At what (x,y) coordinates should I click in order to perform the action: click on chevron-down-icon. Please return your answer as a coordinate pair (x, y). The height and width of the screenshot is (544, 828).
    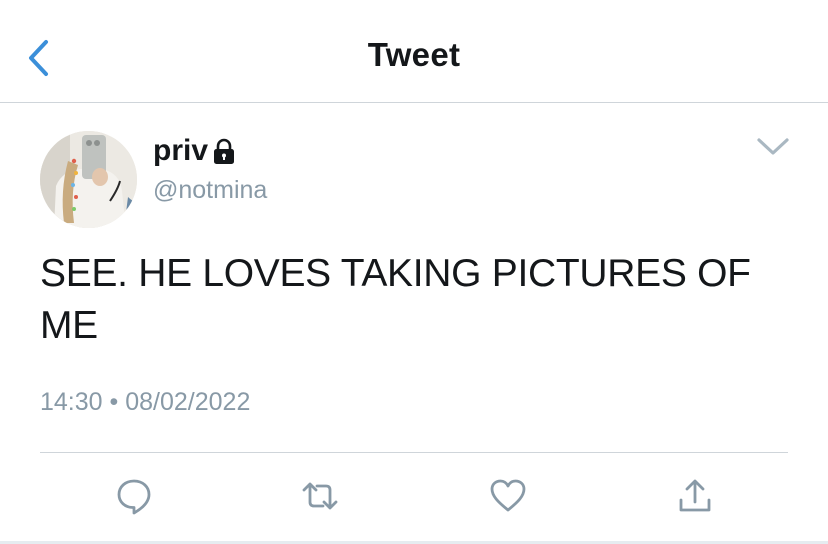
    Looking at the image, I should click on (773, 147).